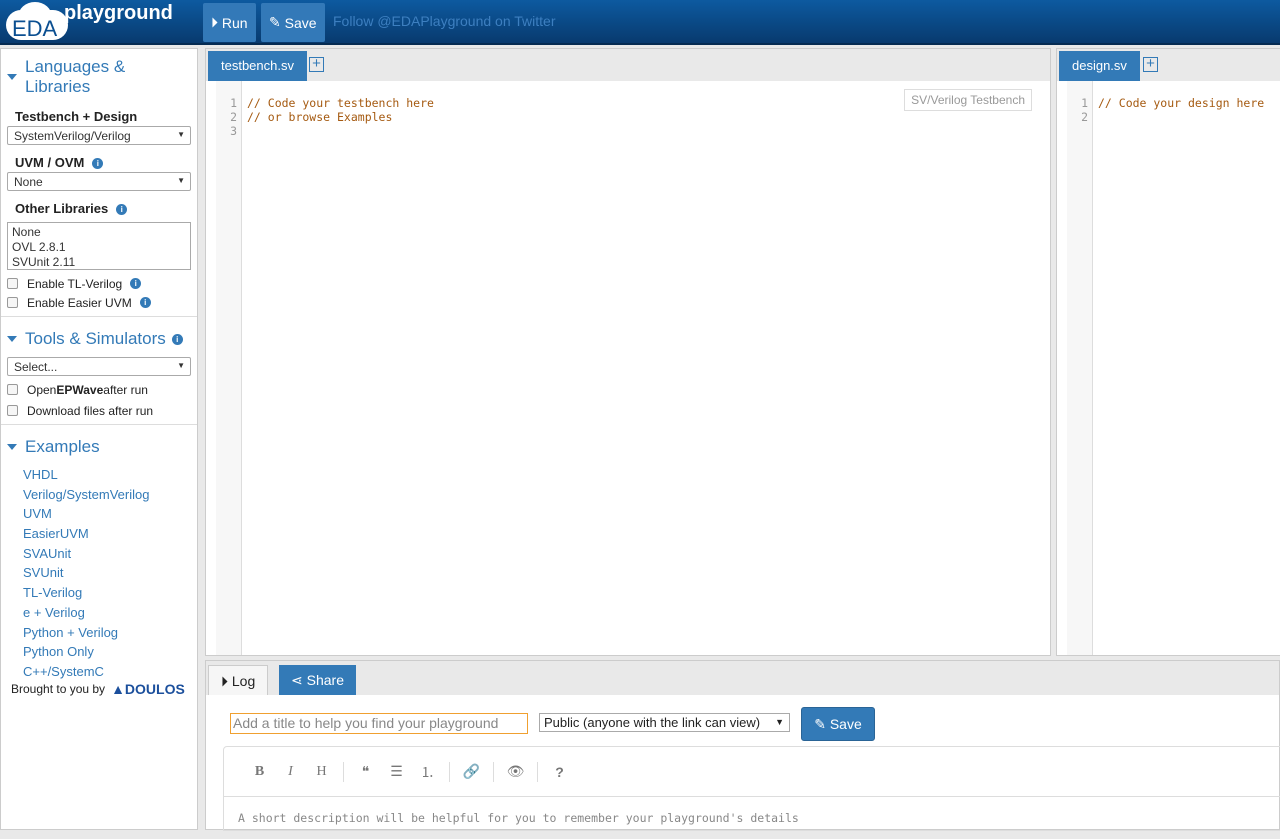 The height and width of the screenshot is (839, 1280). I want to click on markdown-toolbar: B I H ❝ ☰ ⒈ 🔗 👁 ?, so click(752, 772).